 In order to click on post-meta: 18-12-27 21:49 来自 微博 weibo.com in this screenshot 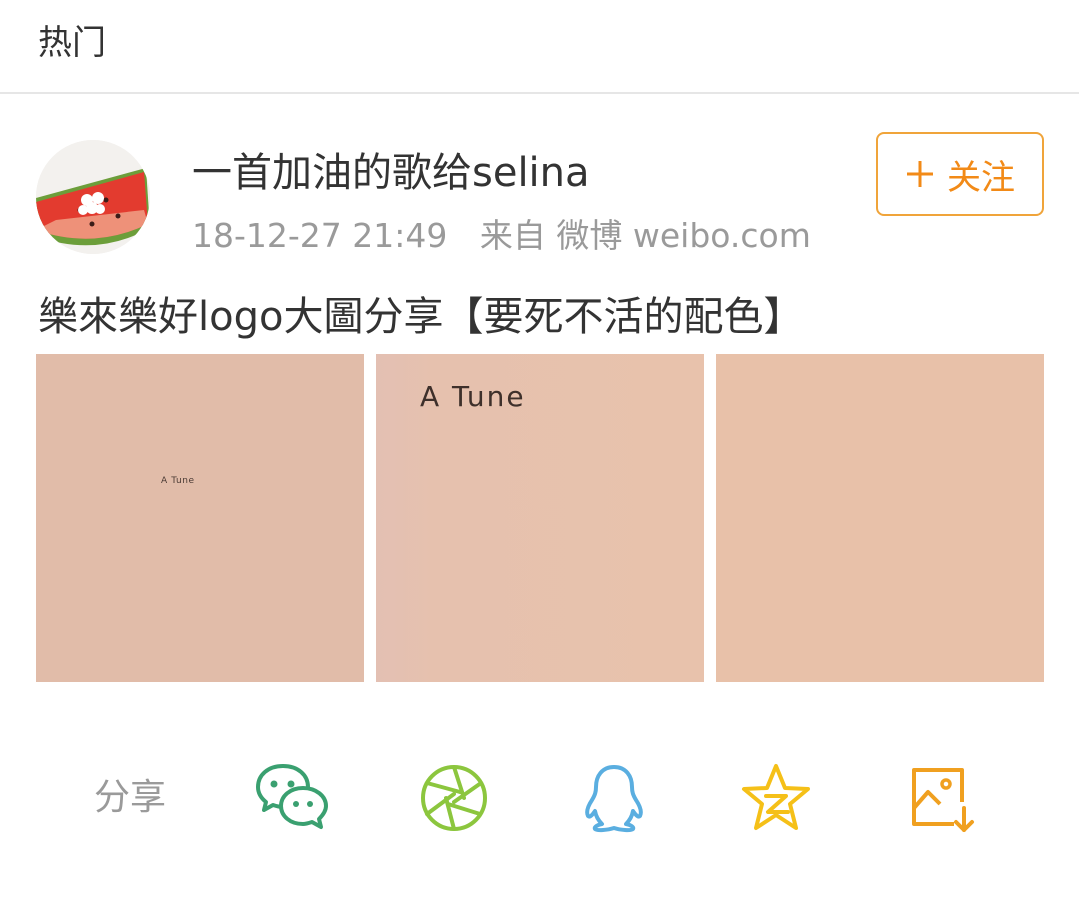, I will do `click(512, 236)`.